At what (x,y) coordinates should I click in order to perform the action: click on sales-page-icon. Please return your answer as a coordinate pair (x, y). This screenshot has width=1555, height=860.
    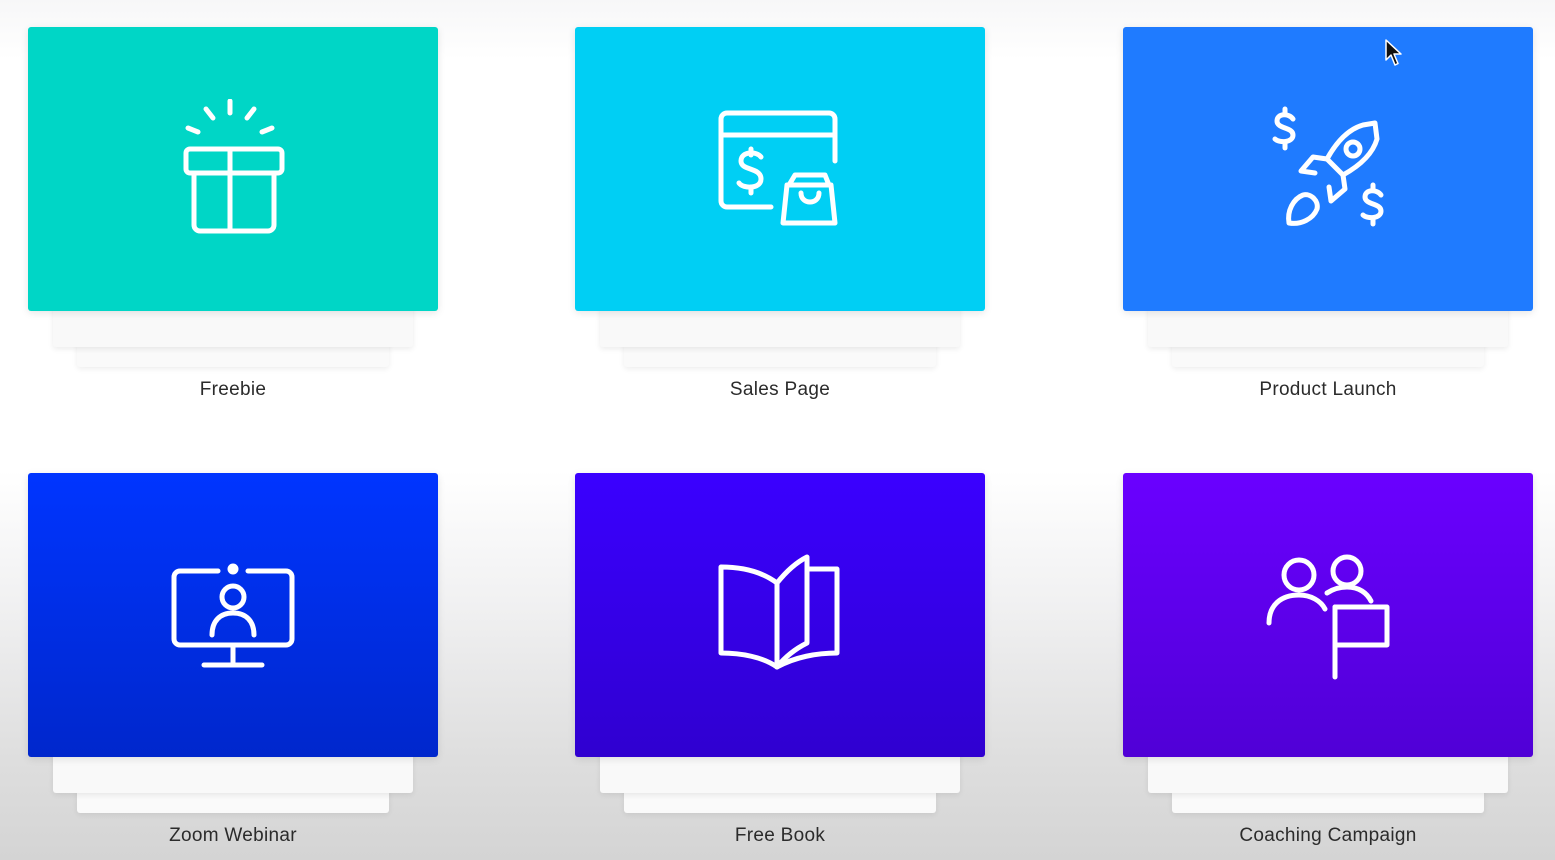
    Looking at the image, I should click on (778, 168).